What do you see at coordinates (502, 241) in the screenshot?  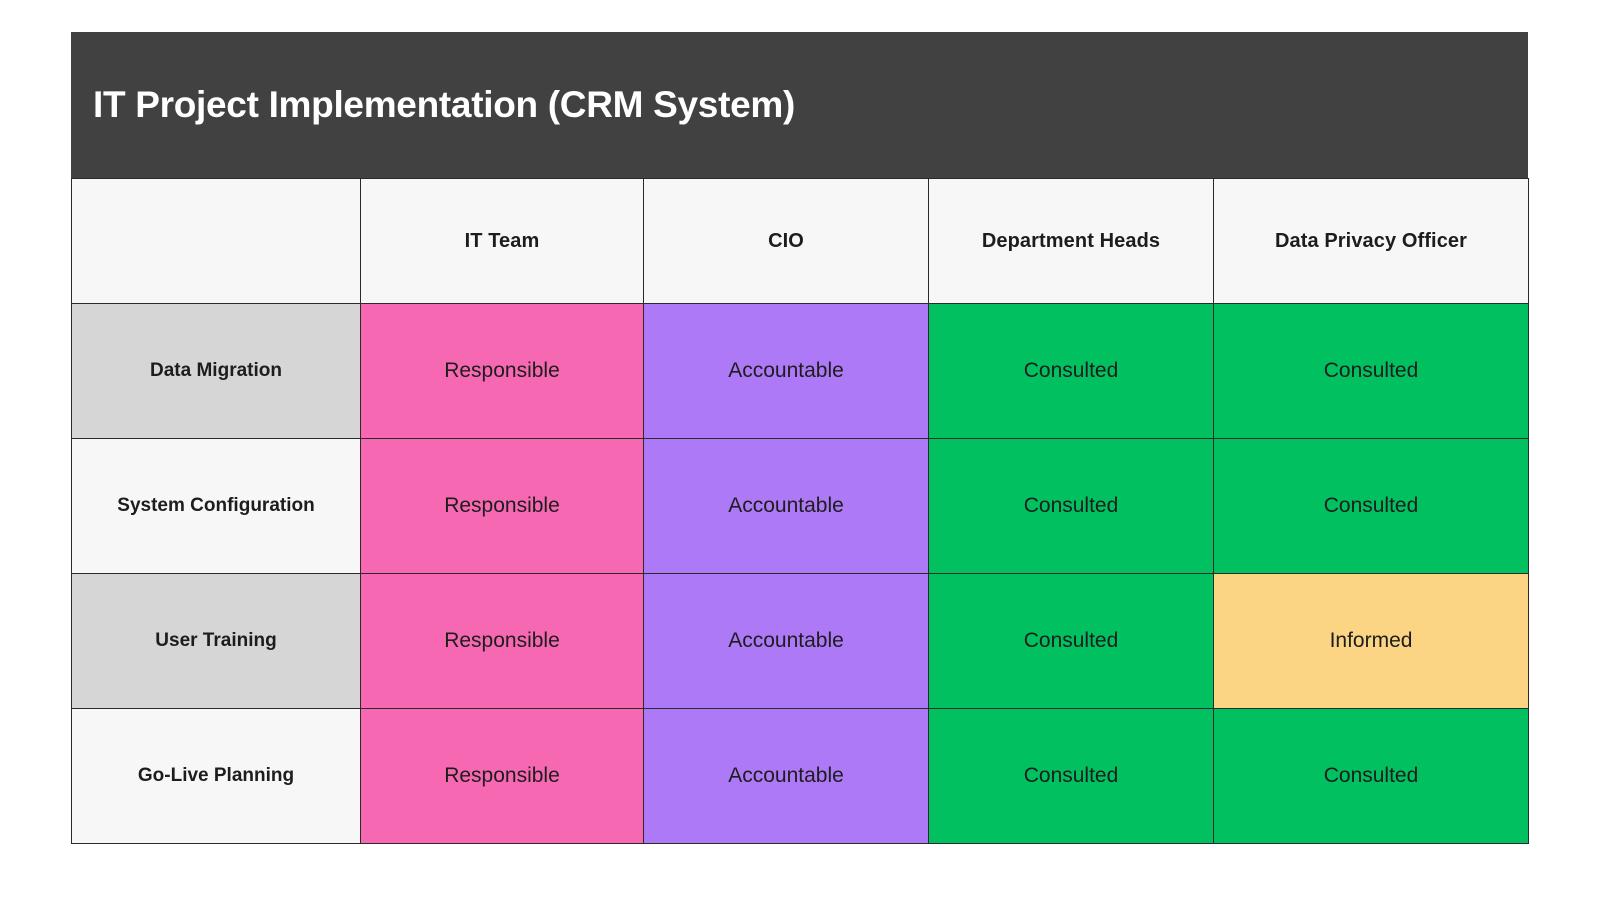 I see `column-header-it-team: IT Team` at bounding box center [502, 241].